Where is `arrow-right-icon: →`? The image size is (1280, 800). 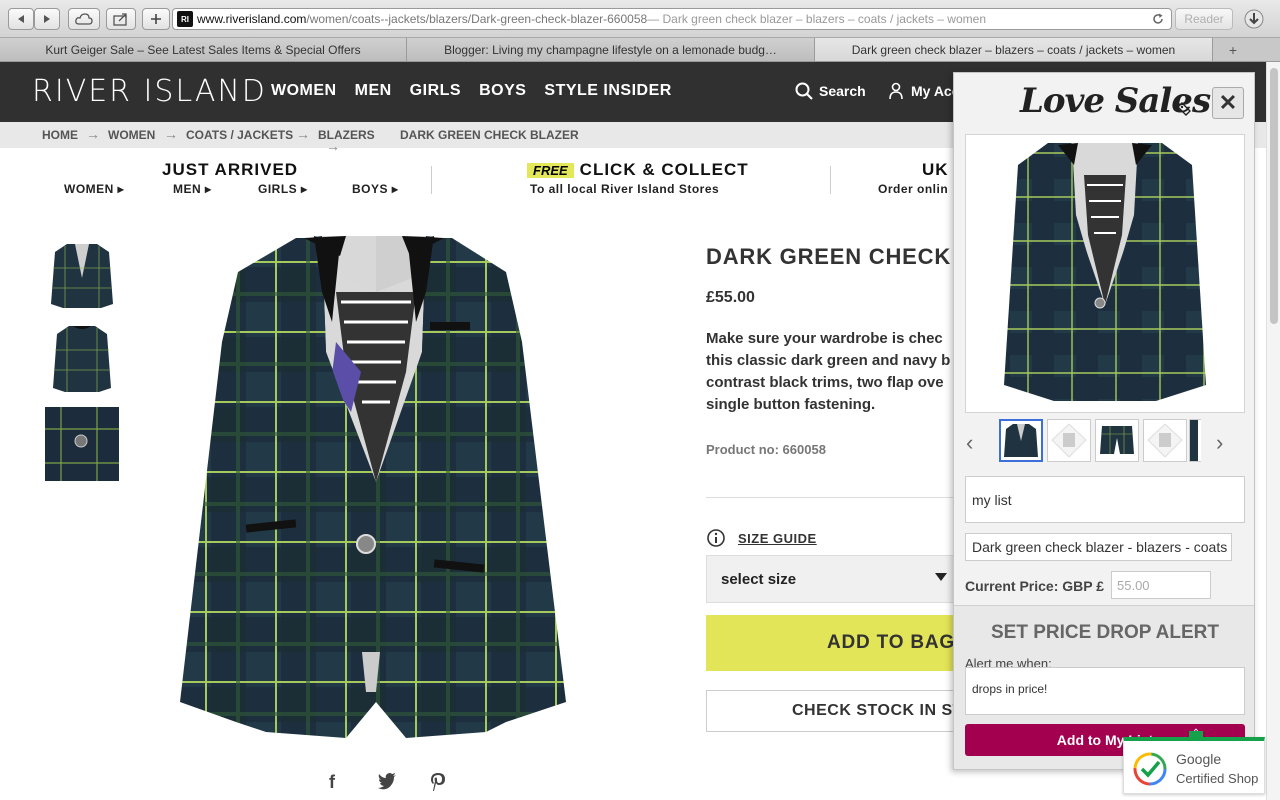 arrow-right-icon: → is located at coordinates (333, 146).